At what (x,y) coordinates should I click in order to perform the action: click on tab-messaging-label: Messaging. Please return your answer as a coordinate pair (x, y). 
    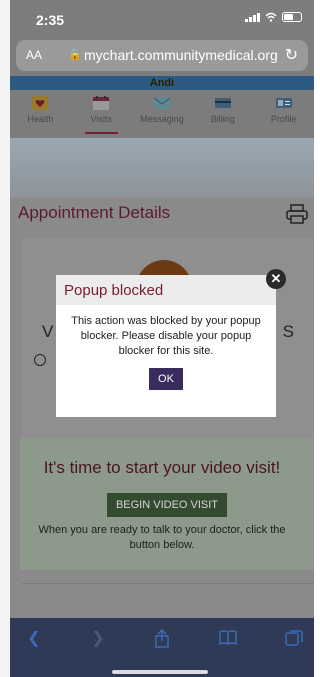
    Looking at the image, I should click on (162, 119).